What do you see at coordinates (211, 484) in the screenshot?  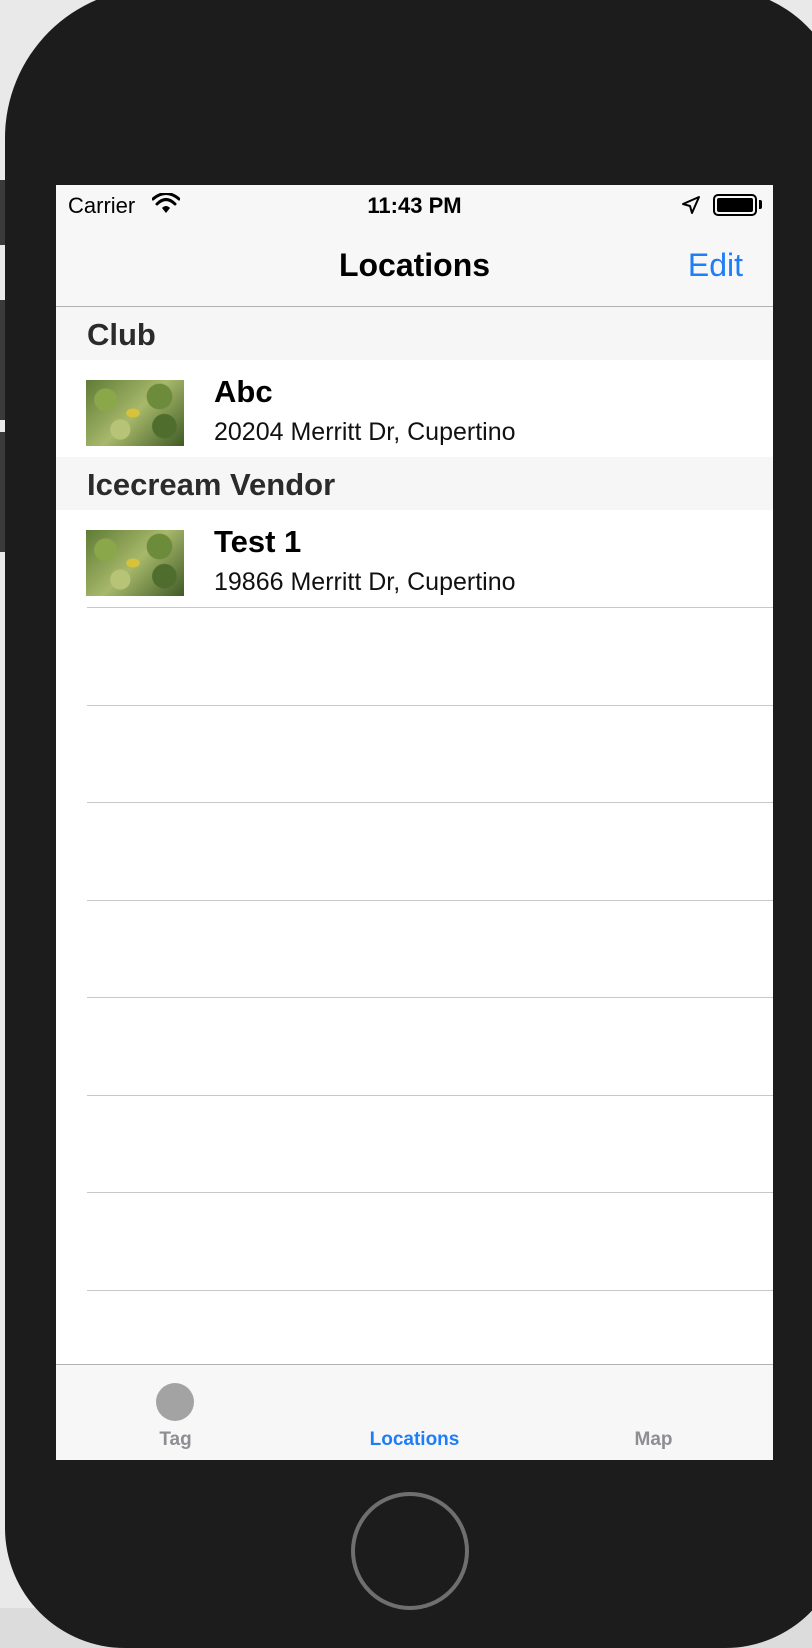 I see `section-title: Icecream Vendor` at bounding box center [211, 484].